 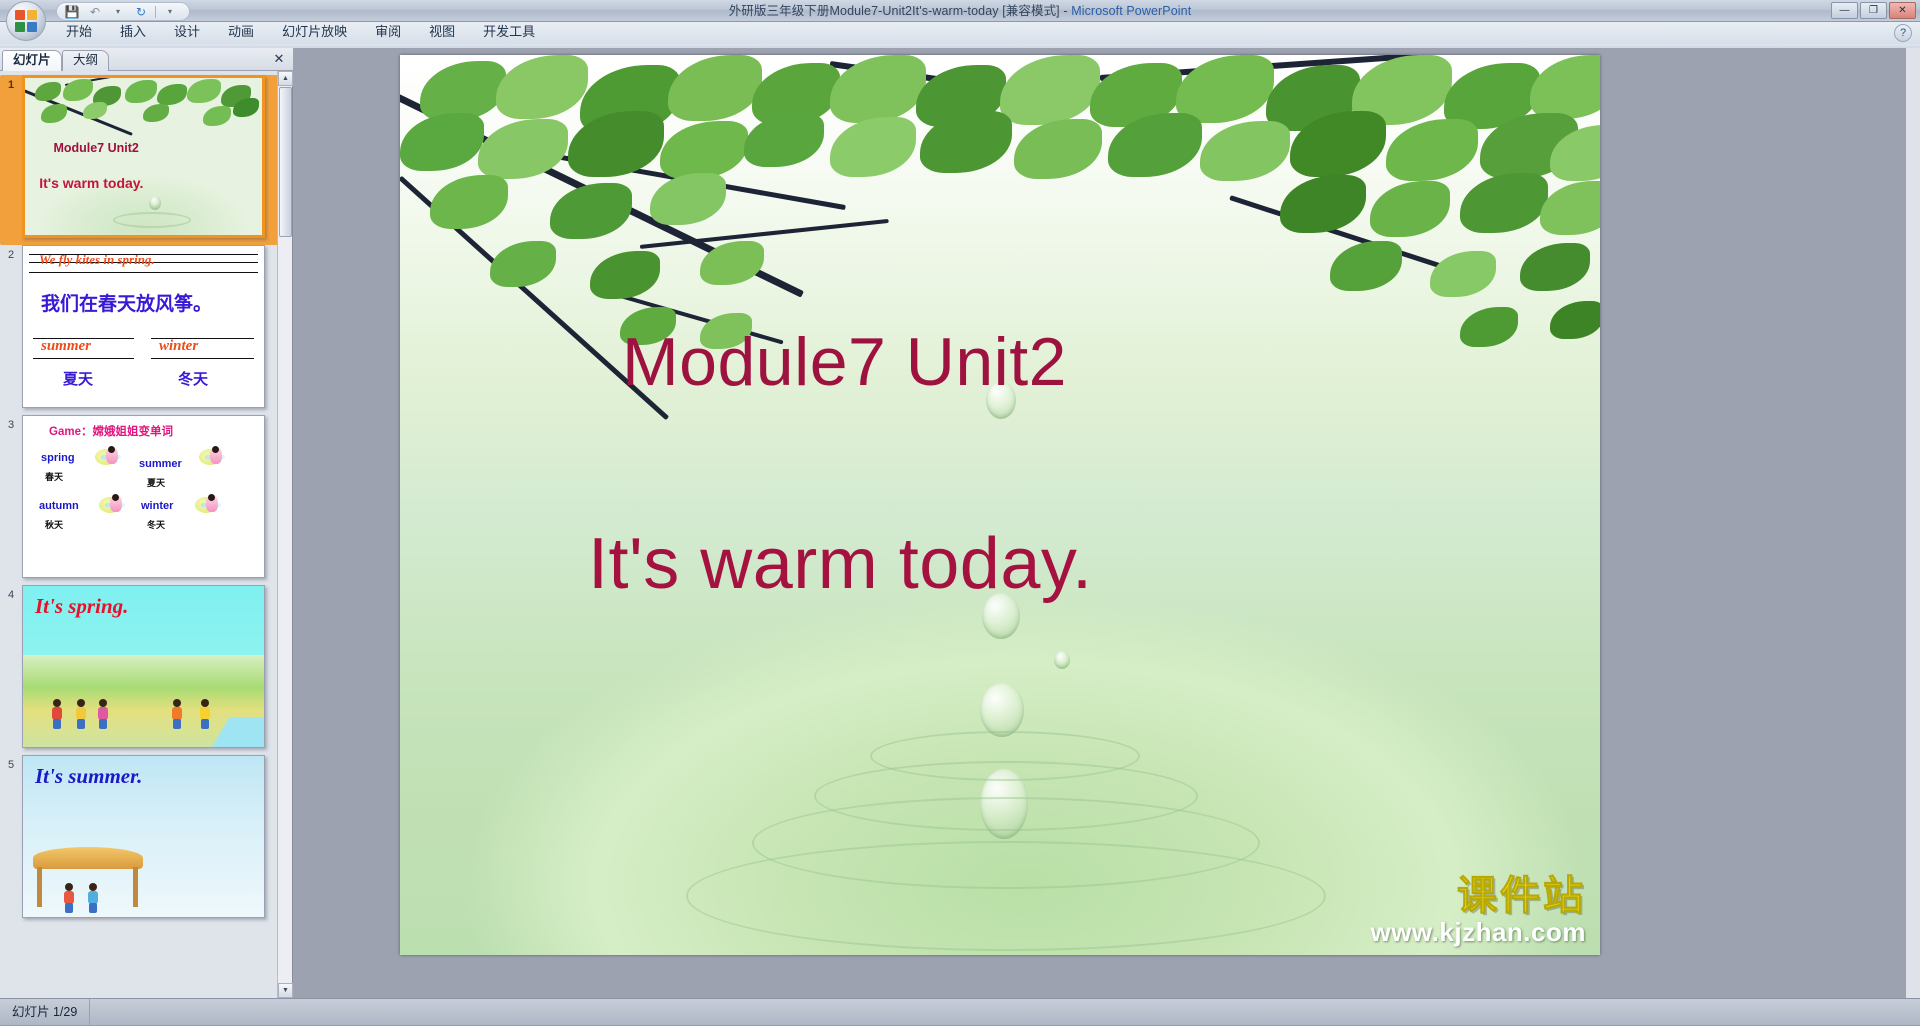 What do you see at coordinates (97, 260) in the screenshot?
I see `thumbnail-english-line: We fly kites in spring.` at bounding box center [97, 260].